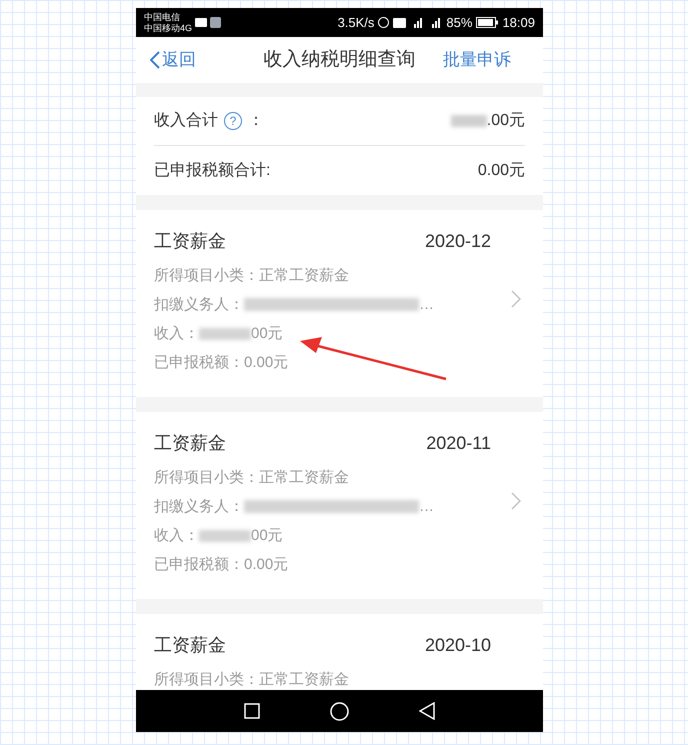 The height and width of the screenshot is (745, 688). I want to click on summary-value: .00元, so click(505, 121).